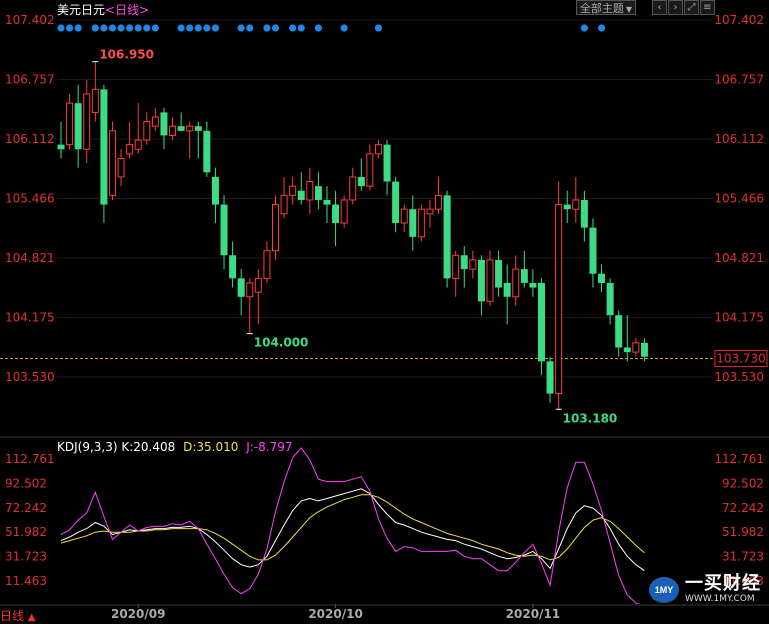 The height and width of the screenshot is (624, 769). I want to click on extreme-label: 103.180, so click(590, 418).